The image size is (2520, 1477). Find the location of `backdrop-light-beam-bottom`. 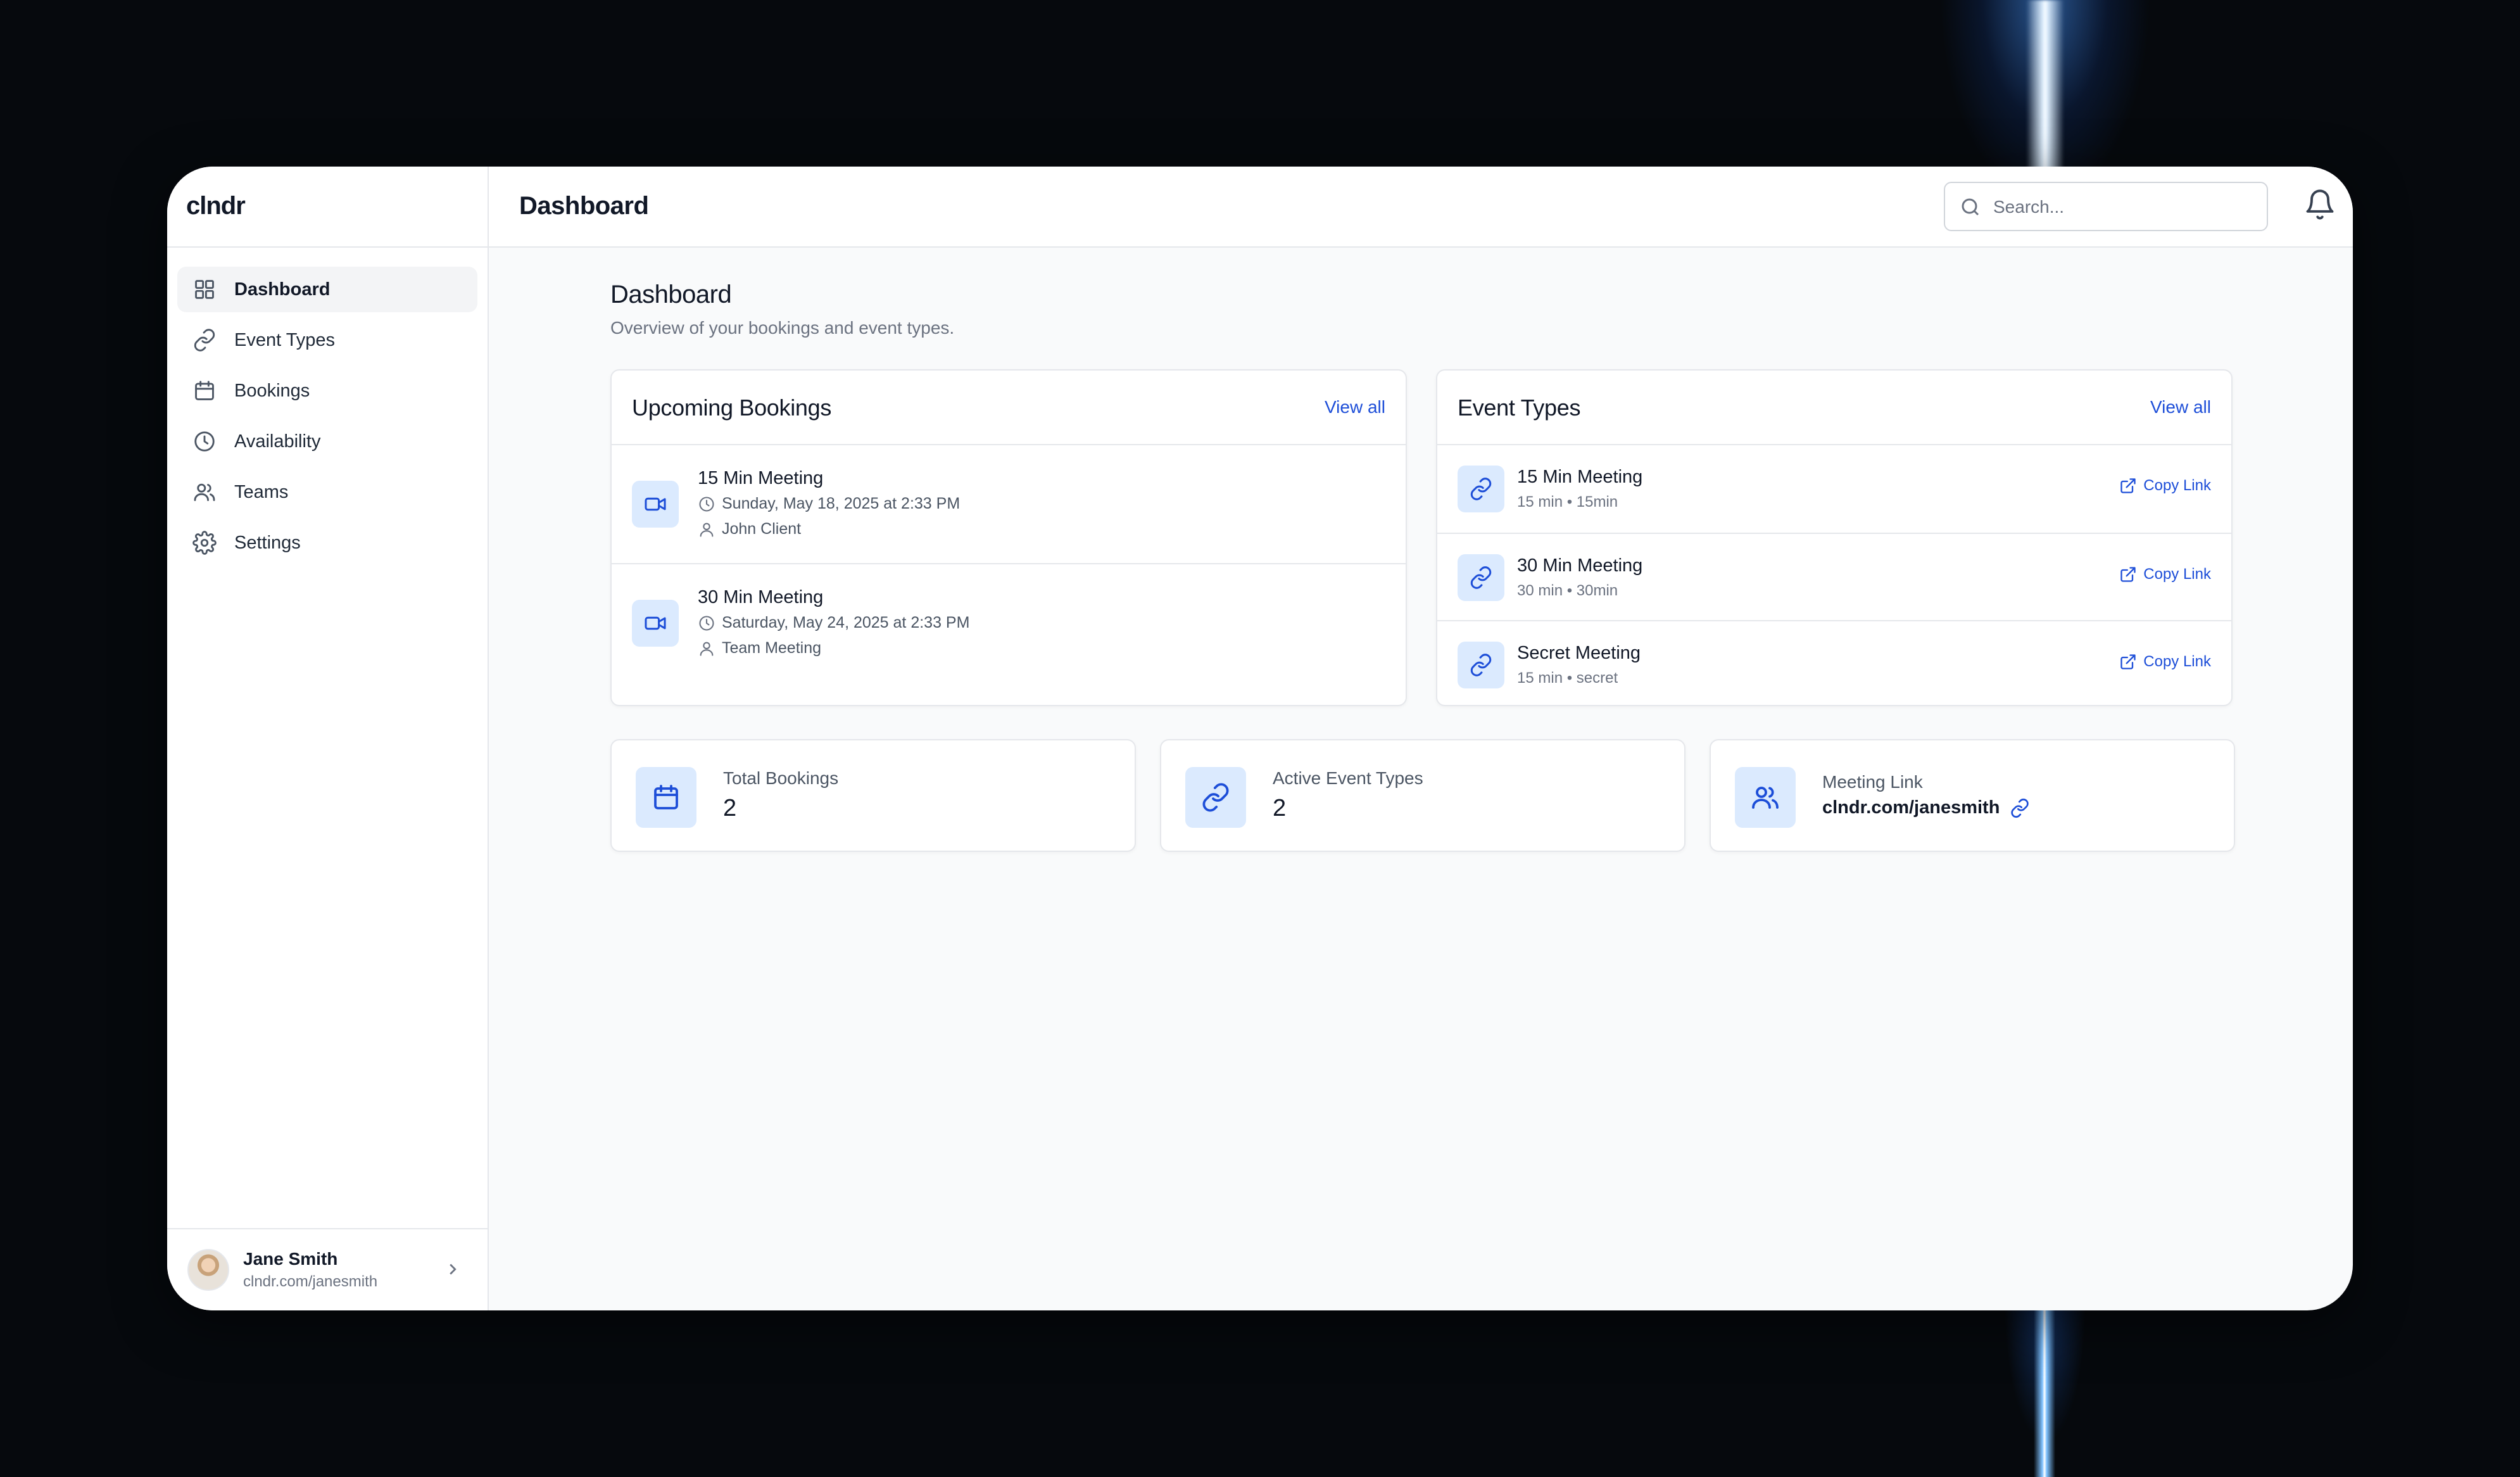

backdrop-light-beam-bottom is located at coordinates (2044, 1391).